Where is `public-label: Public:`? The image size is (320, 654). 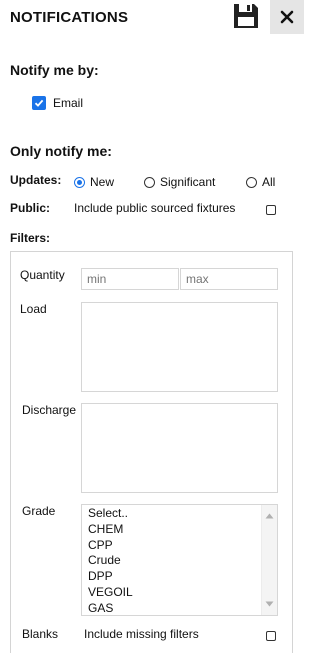 public-label: Public: is located at coordinates (30, 208).